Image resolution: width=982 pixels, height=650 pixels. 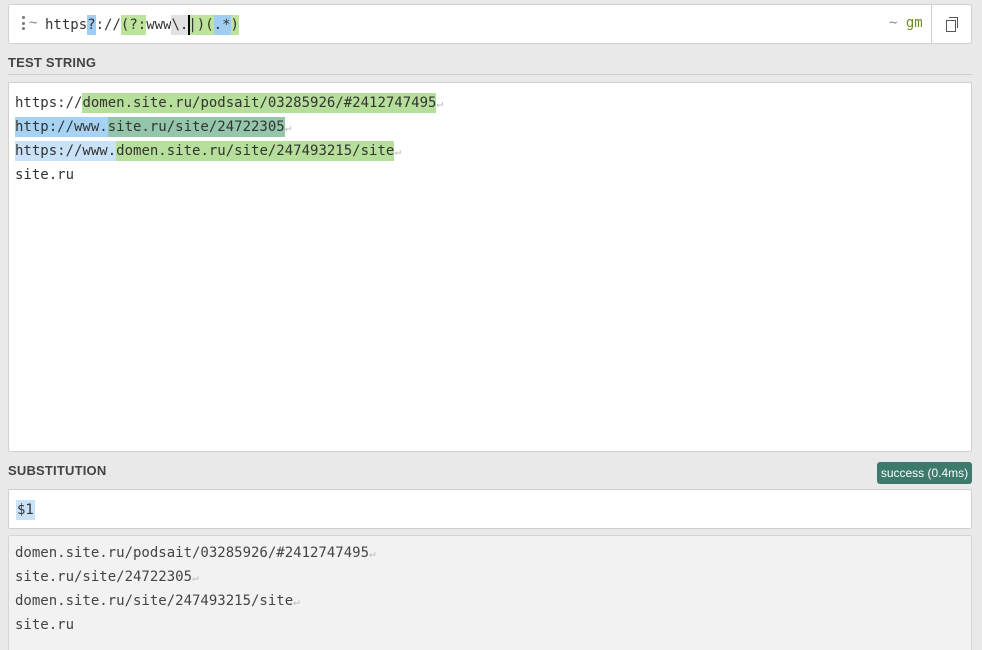 I want to click on result-text: domen.site.ru/site/247493215/site, so click(x=154, y=601).